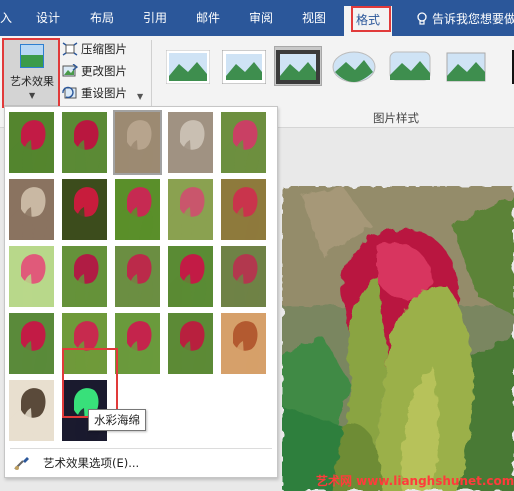  What do you see at coordinates (31, 276) in the screenshot?
I see `effect-mosaic-bubbles` at bounding box center [31, 276].